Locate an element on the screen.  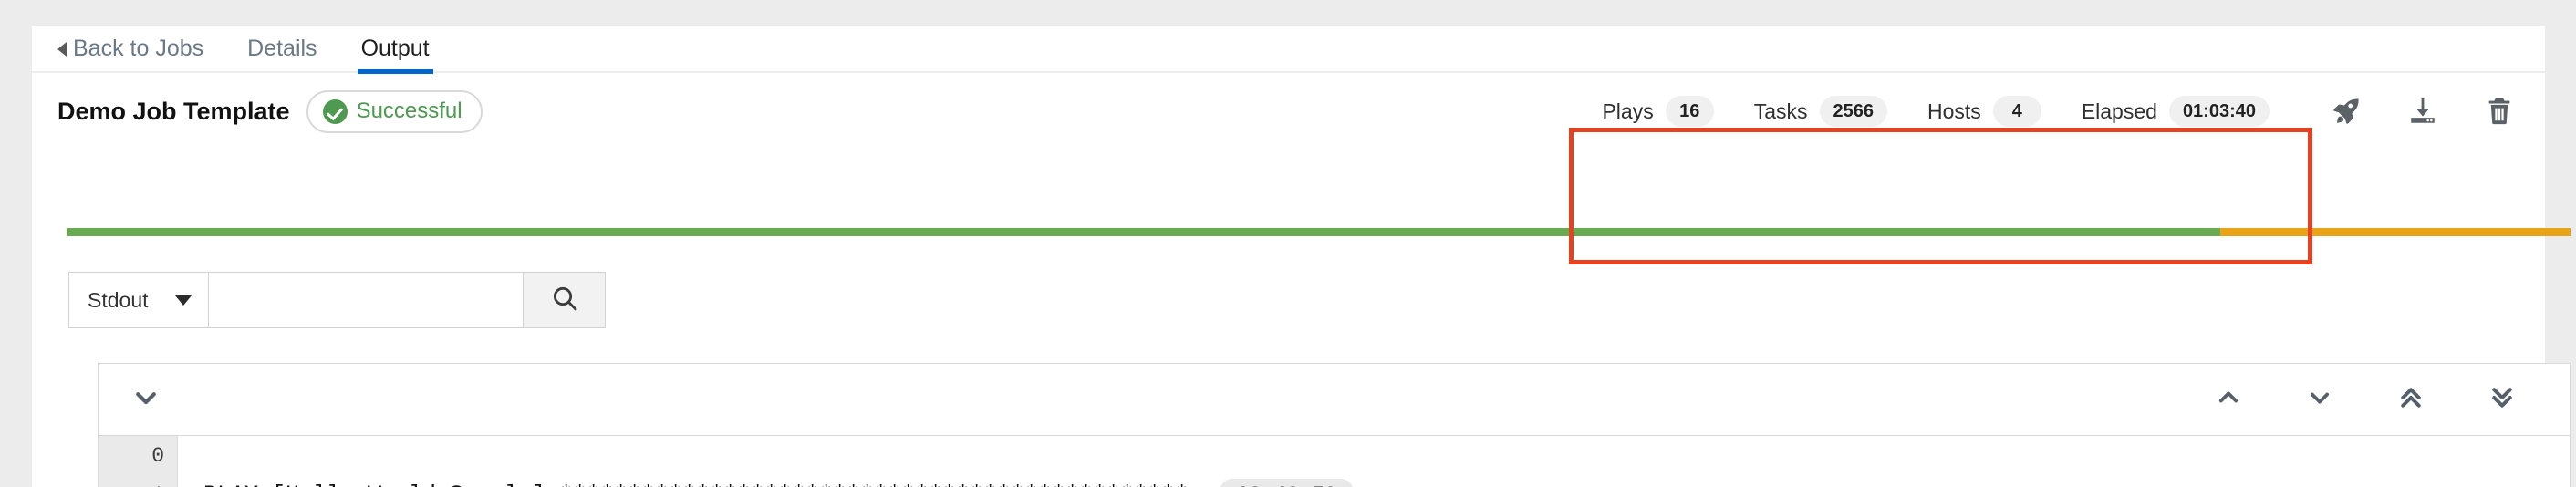
tab-back-to-jobs: Back to Jobs is located at coordinates (130, 48).